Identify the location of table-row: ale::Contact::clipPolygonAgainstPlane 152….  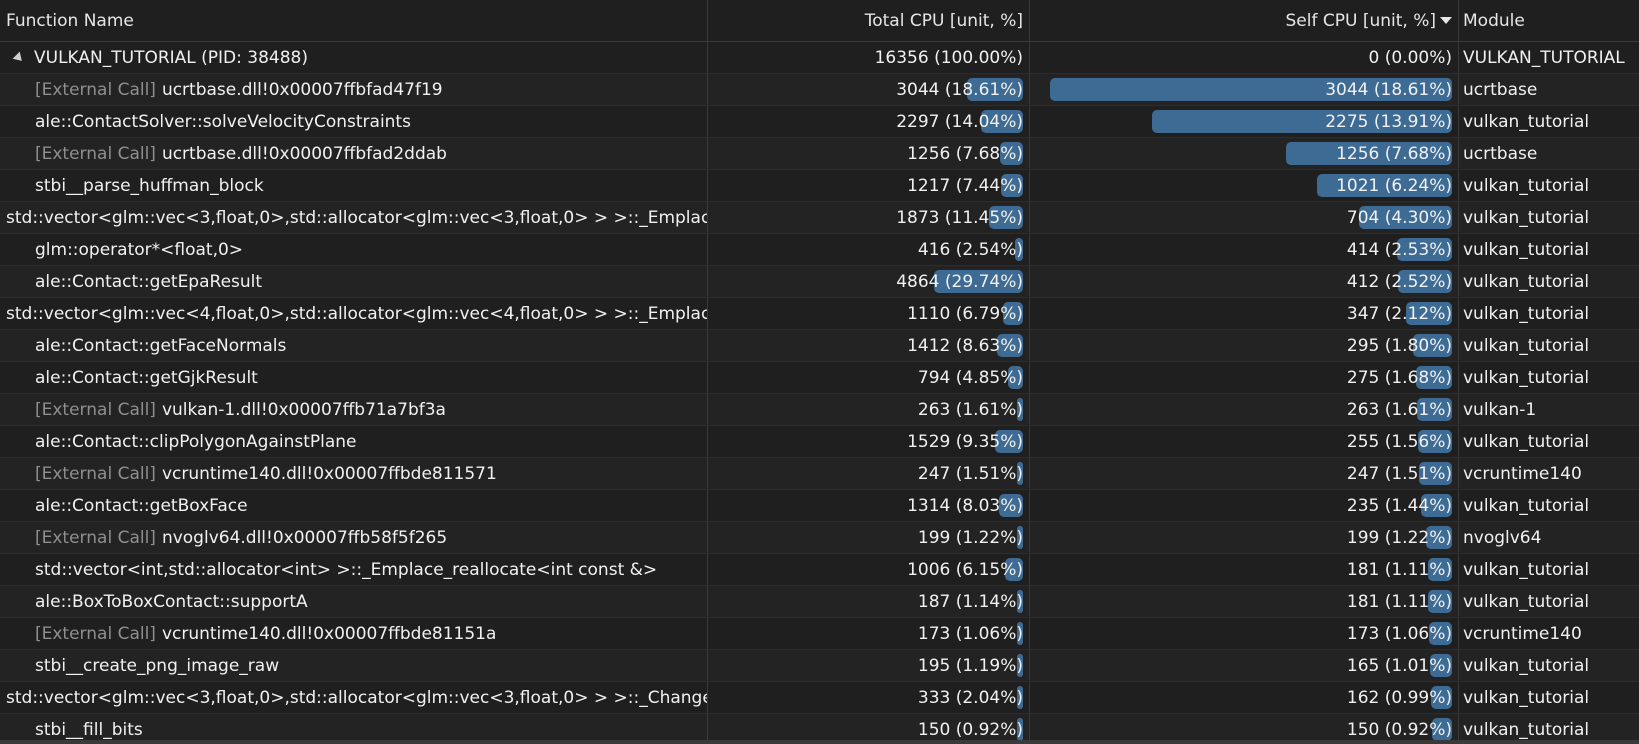
(819, 442).